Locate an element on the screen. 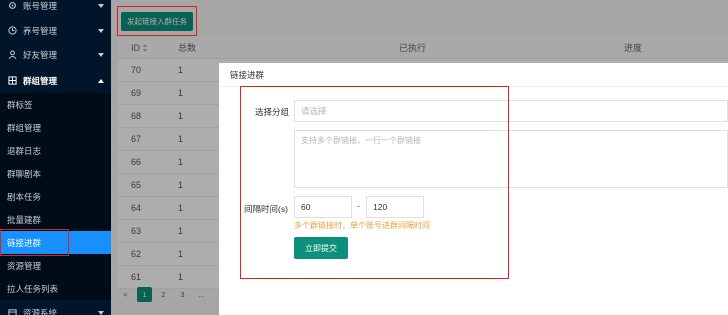  submenu-script-tasks: 剧本任务 is located at coordinates (55, 196).